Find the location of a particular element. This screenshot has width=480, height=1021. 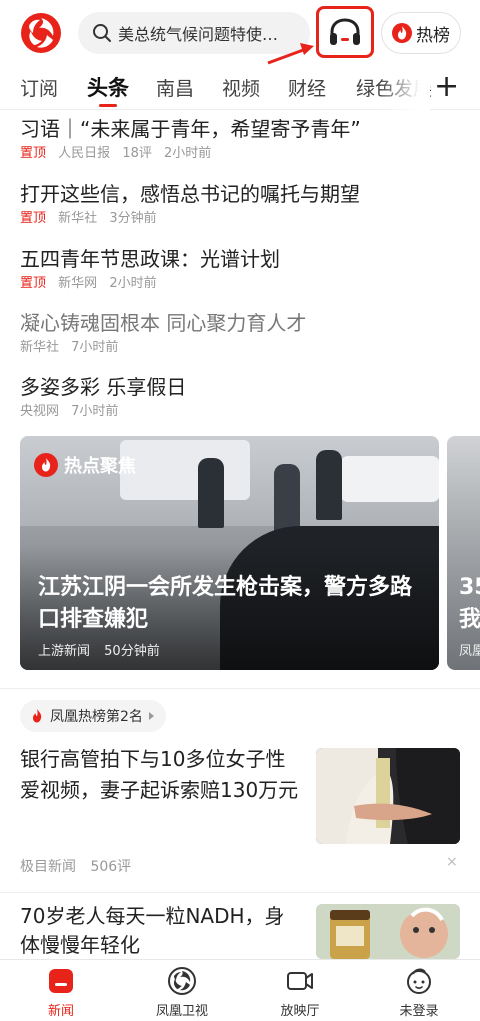

phoenix-tv-icon is located at coordinates (182, 981).